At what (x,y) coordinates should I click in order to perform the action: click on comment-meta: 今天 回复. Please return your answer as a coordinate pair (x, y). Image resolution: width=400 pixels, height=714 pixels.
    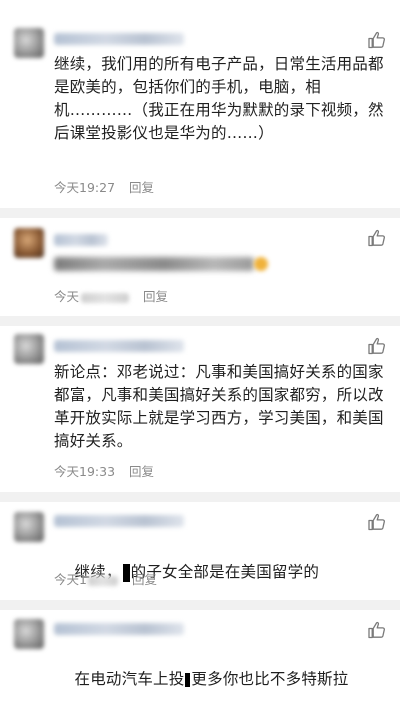
    Looking at the image, I should click on (111, 295).